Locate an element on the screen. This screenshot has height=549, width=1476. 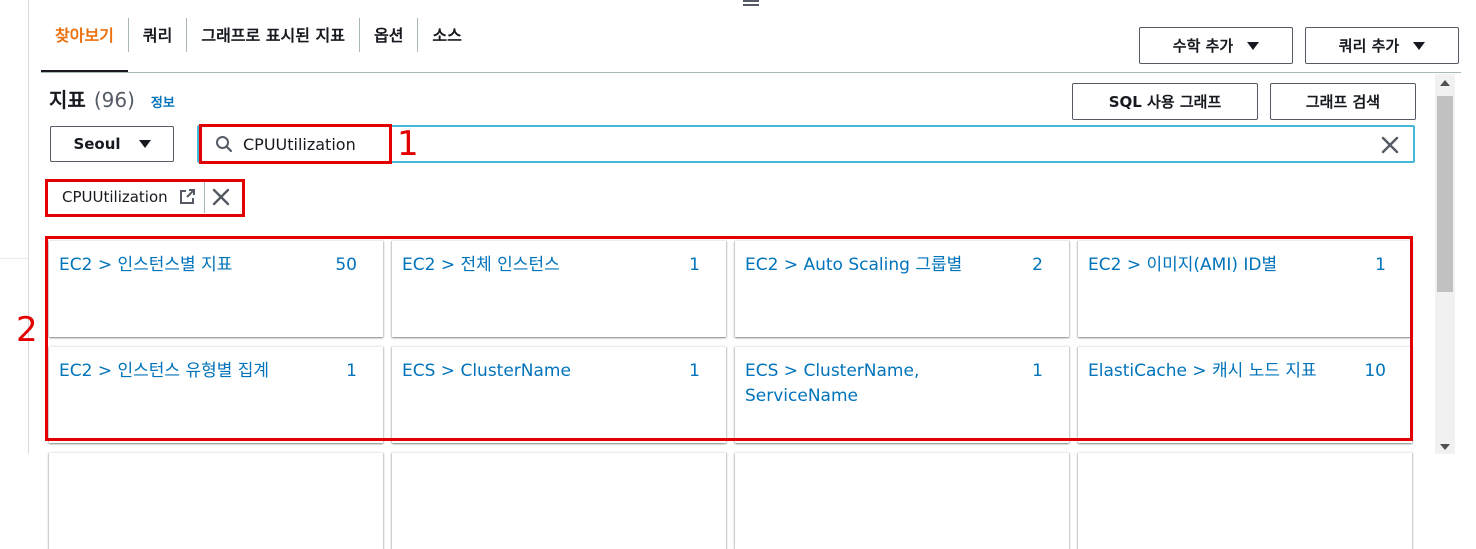
namespace-label: EC2 > Auto Scaling 그룹별 is located at coordinates (854, 265).